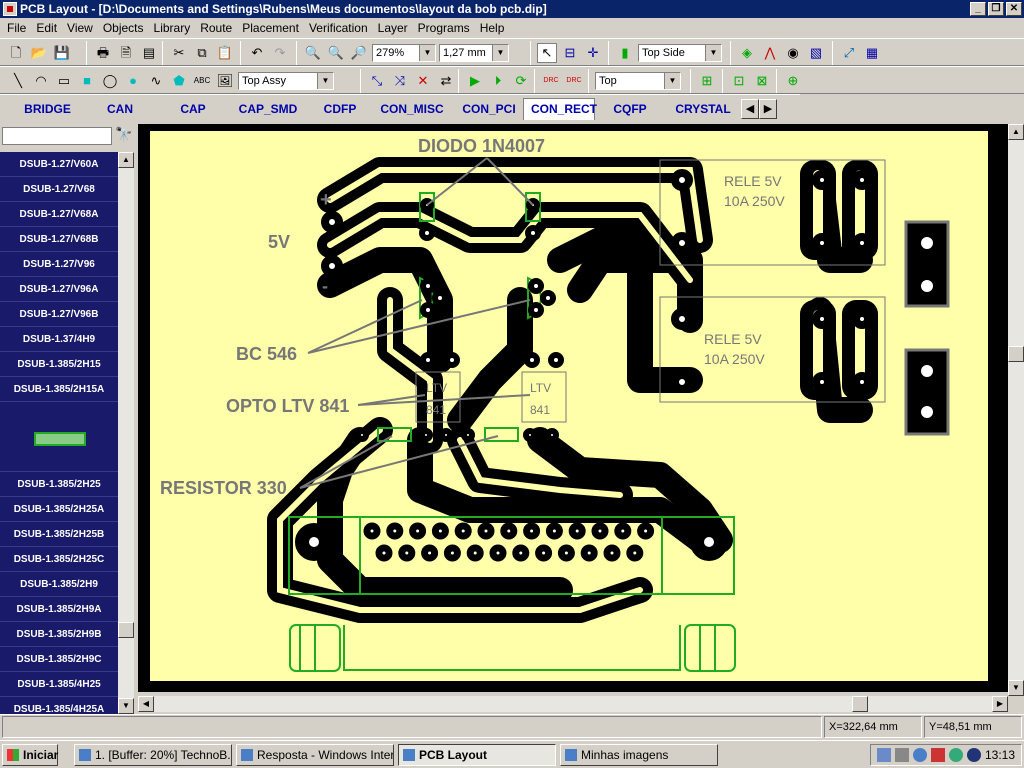  Describe the element at coordinates (266, 354) in the screenshot. I see `label-bc546: BC 546` at that location.